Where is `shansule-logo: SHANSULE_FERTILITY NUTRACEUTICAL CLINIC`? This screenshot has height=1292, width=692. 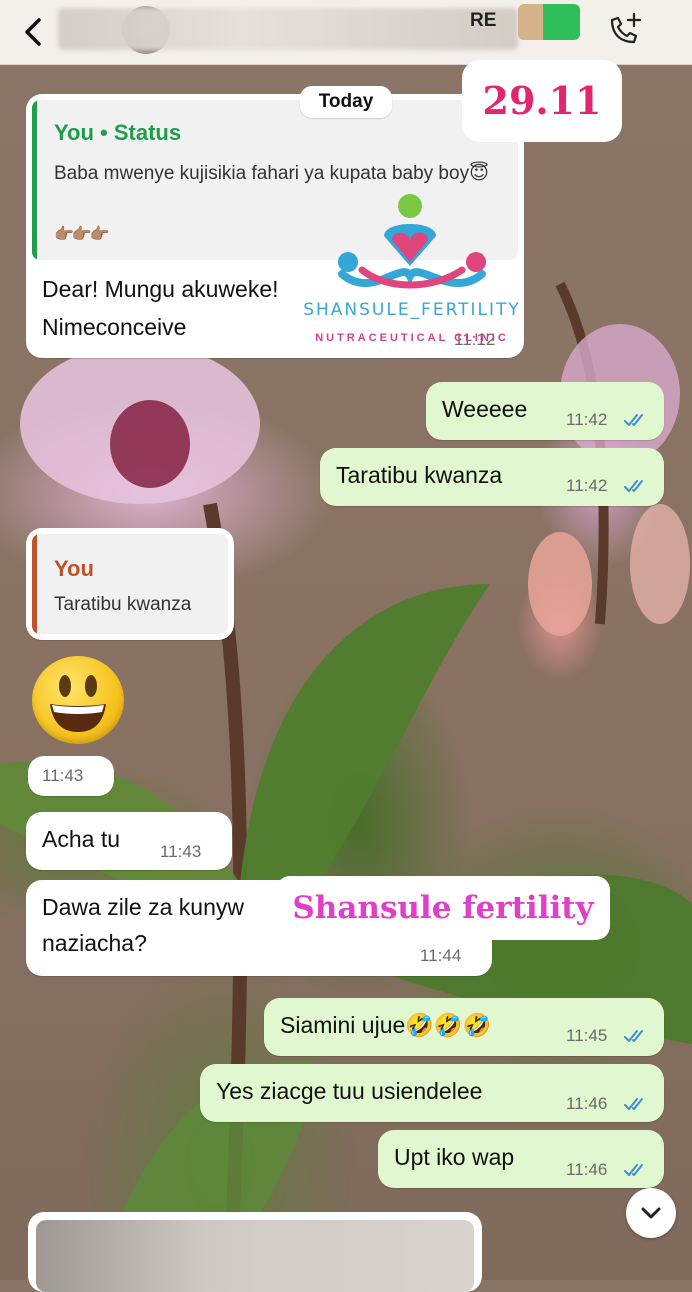
shansule-logo: SHANSULE_FERTILITY NUTRACEUTICAL CLINIC is located at coordinates (412, 271).